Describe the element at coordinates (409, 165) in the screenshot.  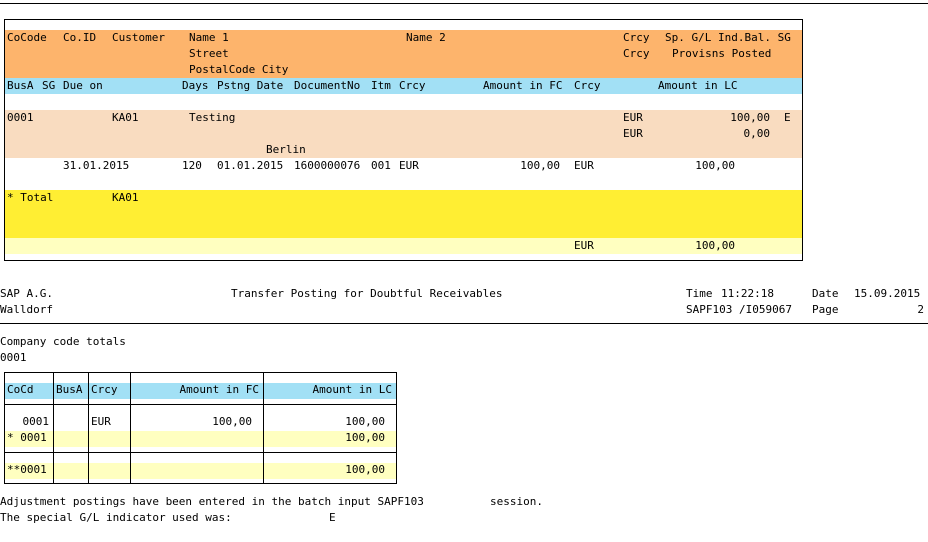
I see `item-crcy: EUR` at that location.